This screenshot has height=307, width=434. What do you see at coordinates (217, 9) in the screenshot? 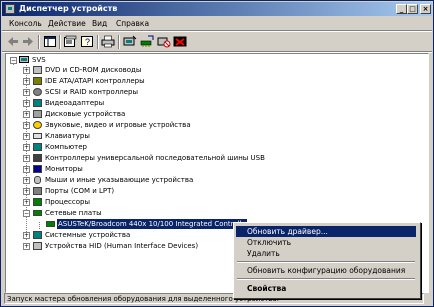
I see `title-bar: Диспетчер устройств _ □ ×` at bounding box center [217, 9].